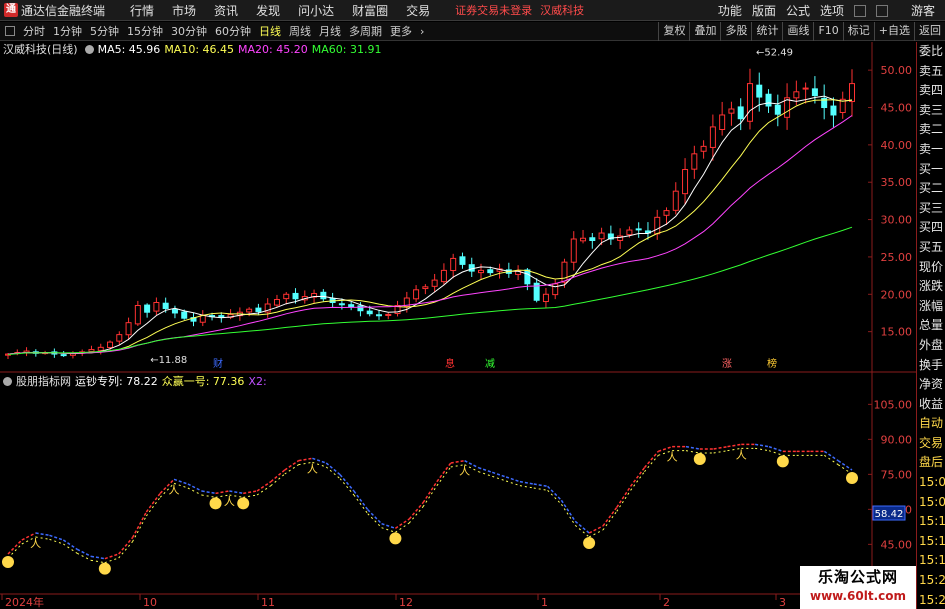  What do you see at coordinates (893, 31) in the screenshot?
I see `add-watchlist-button: +自选` at bounding box center [893, 31].